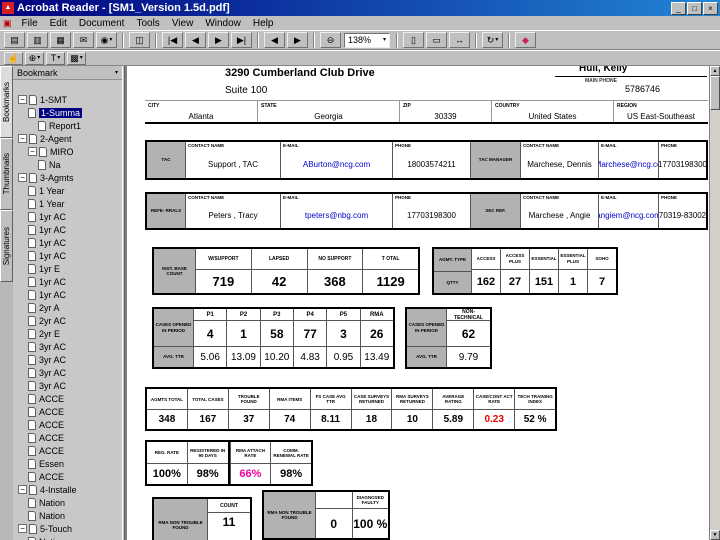  What do you see at coordinates (68, 463) in the screenshot?
I see `bookmark-item: Essen` at bounding box center [68, 463].